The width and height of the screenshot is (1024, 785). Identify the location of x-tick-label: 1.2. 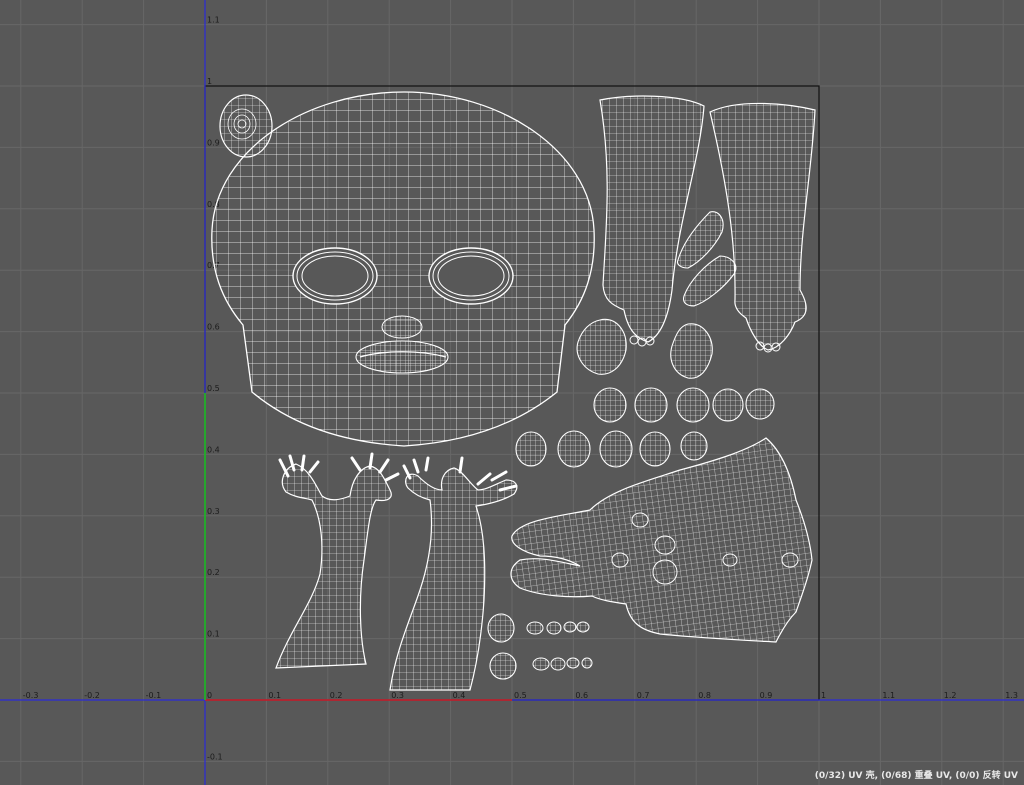
(950, 695).